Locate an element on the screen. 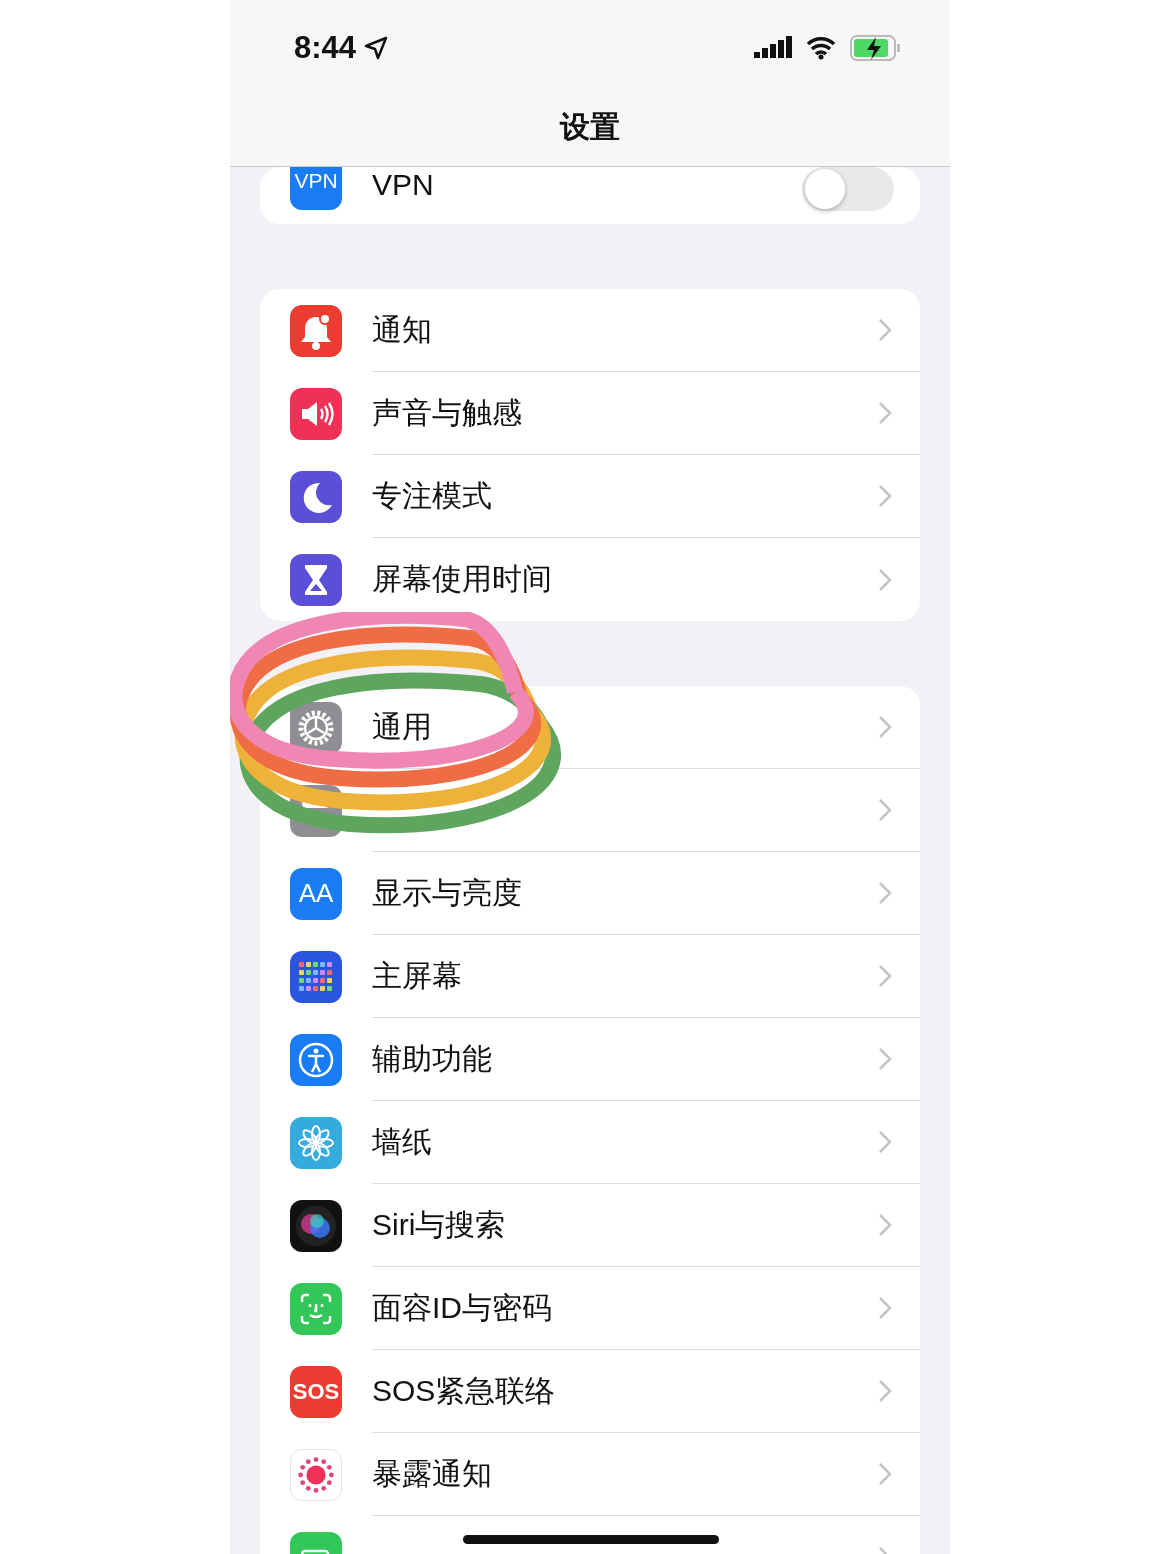 The image size is (1166, 1554). location-arrow-icon is located at coordinates (376, 47).